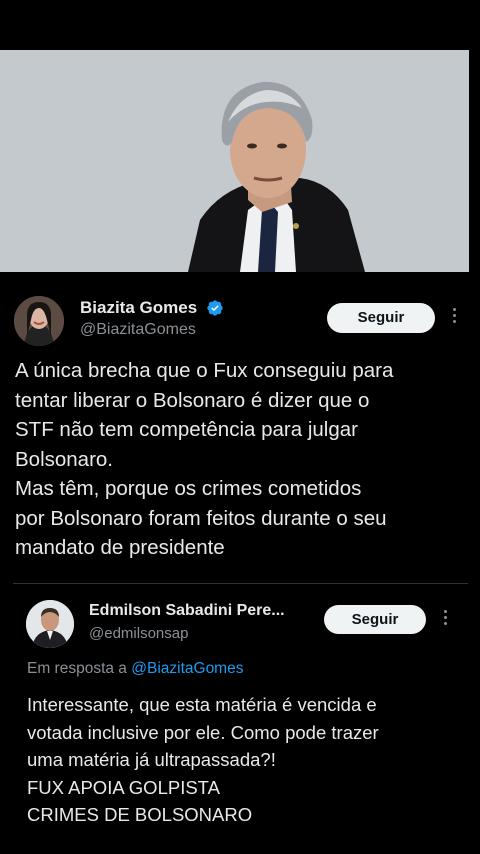 The width and height of the screenshot is (480, 854). Describe the element at coordinates (192, 400) in the screenshot. I see `post-text-line: tentar liberar o Bolsonaro é dizer que o` at that location.